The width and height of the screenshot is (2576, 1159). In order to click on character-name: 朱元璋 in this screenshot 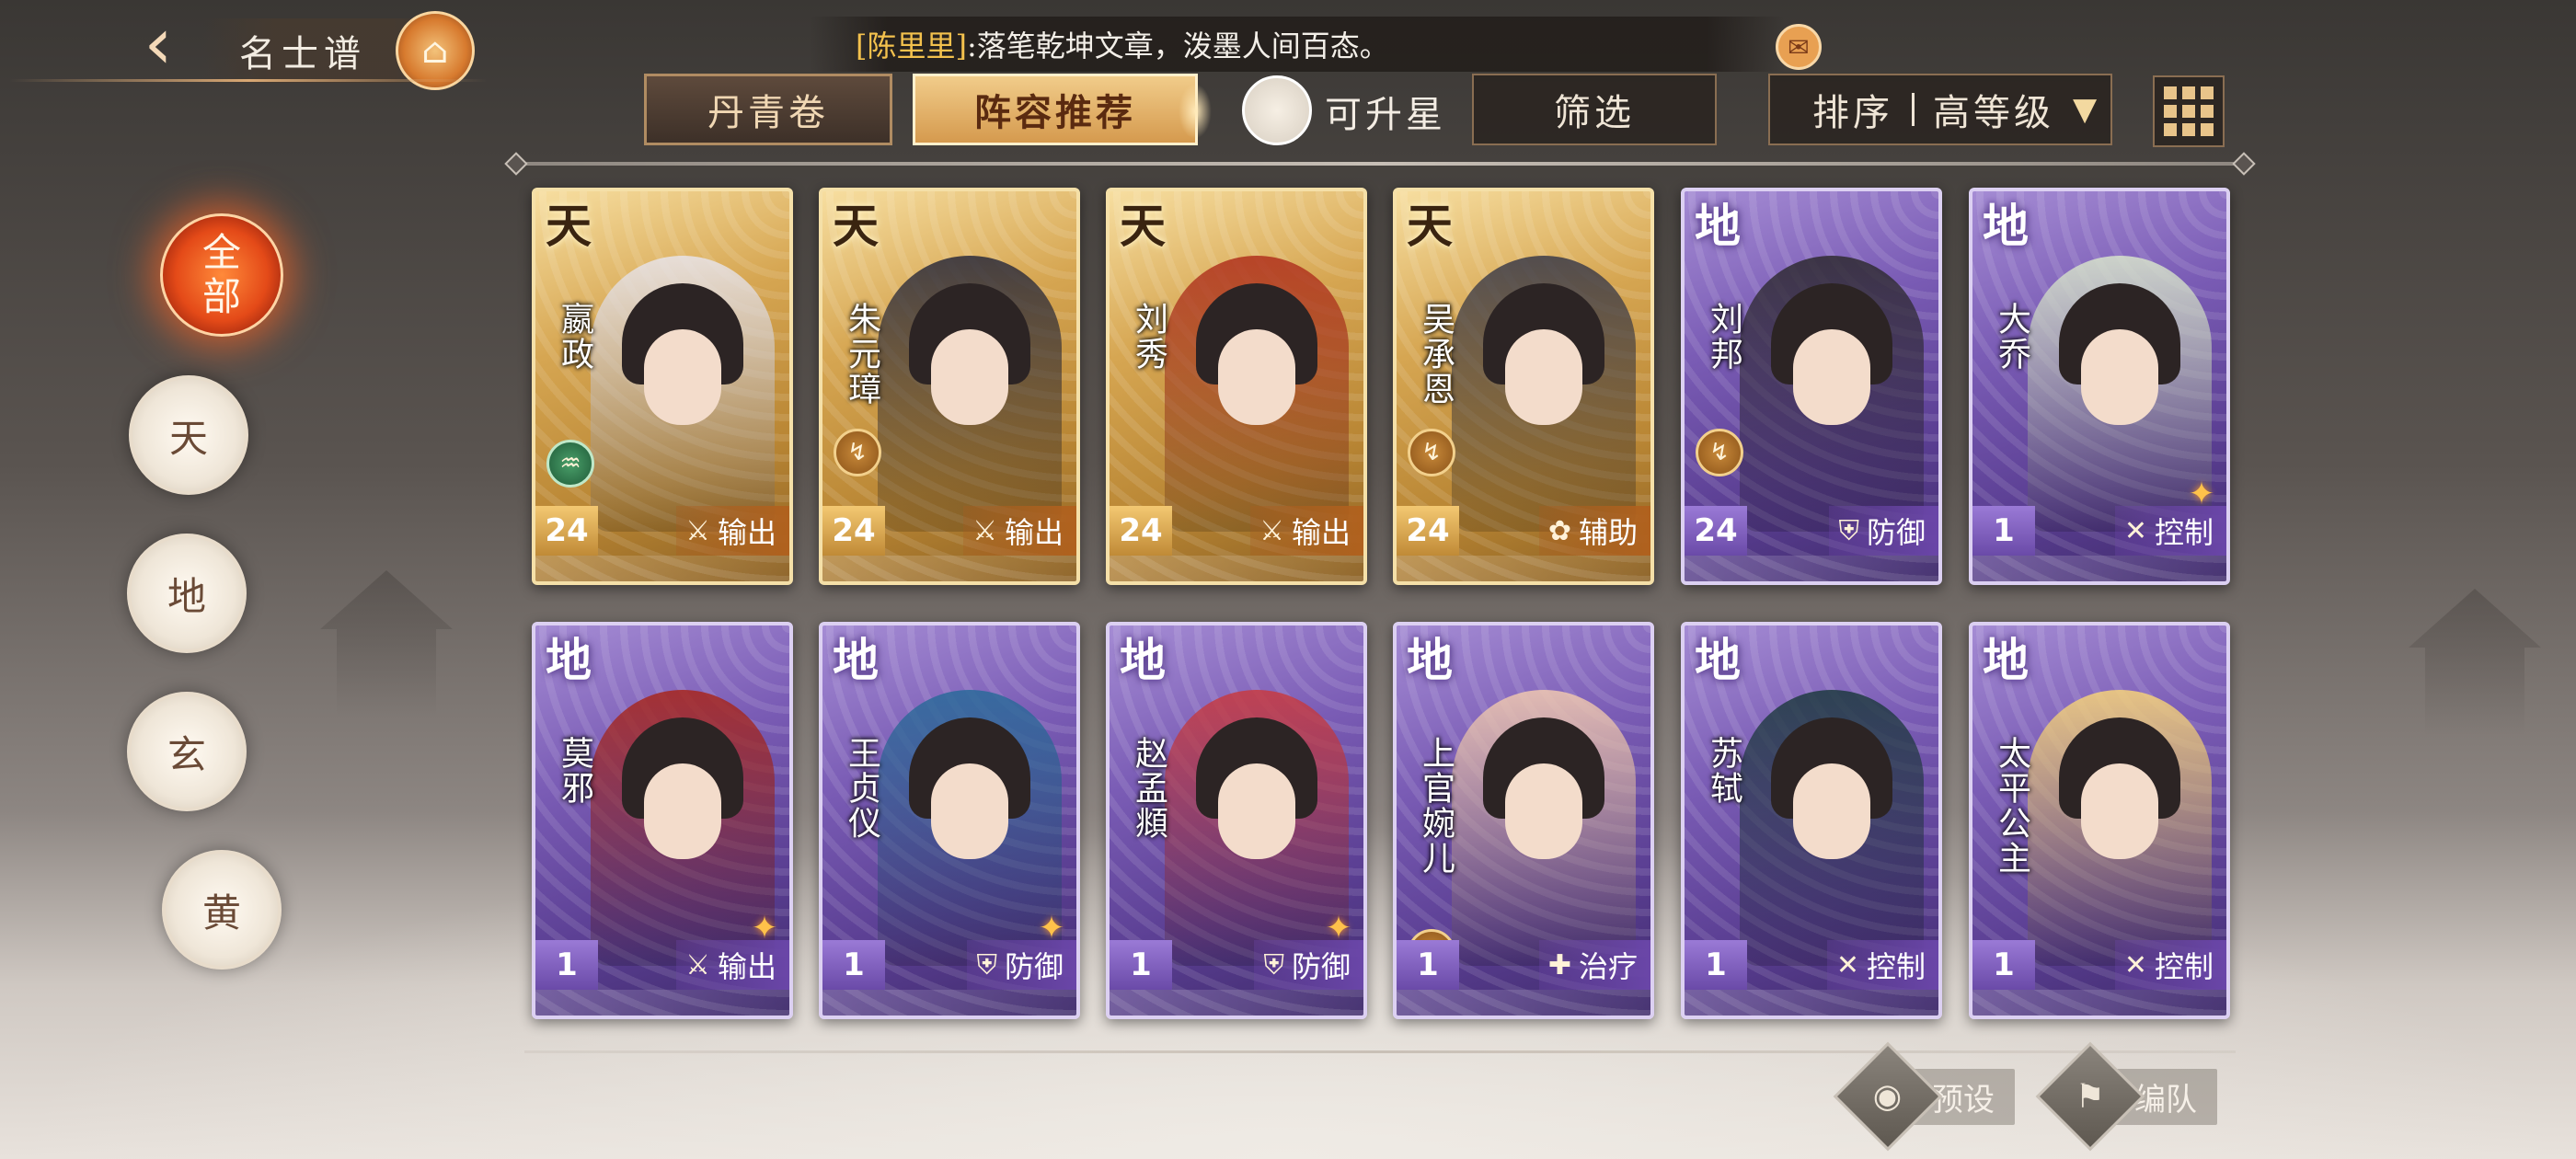, I will do `click(861, 354)`.